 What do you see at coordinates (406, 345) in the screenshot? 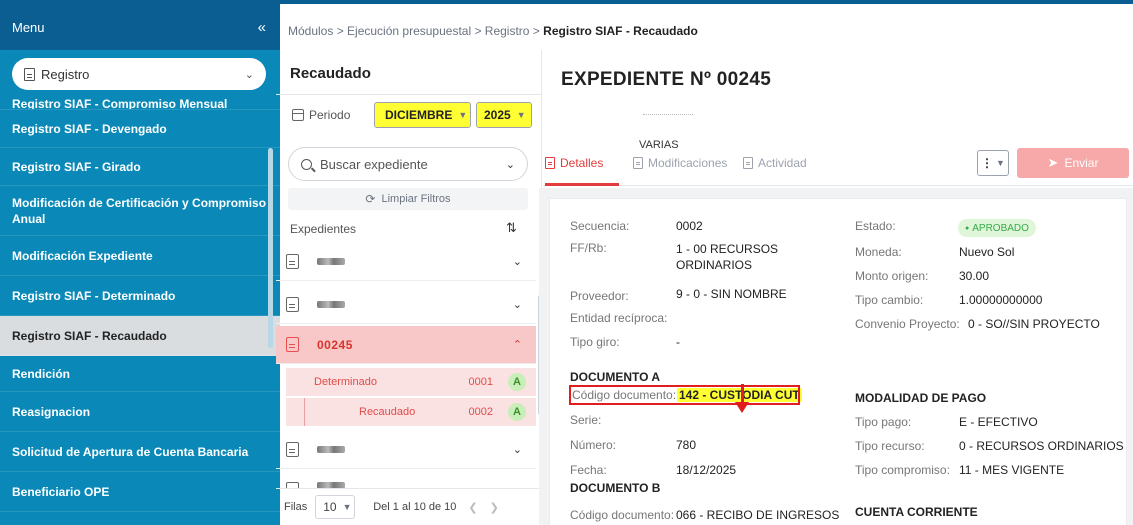
I see `expediente-row-active: 00245 ⌃` at bounding box center [406, 345].